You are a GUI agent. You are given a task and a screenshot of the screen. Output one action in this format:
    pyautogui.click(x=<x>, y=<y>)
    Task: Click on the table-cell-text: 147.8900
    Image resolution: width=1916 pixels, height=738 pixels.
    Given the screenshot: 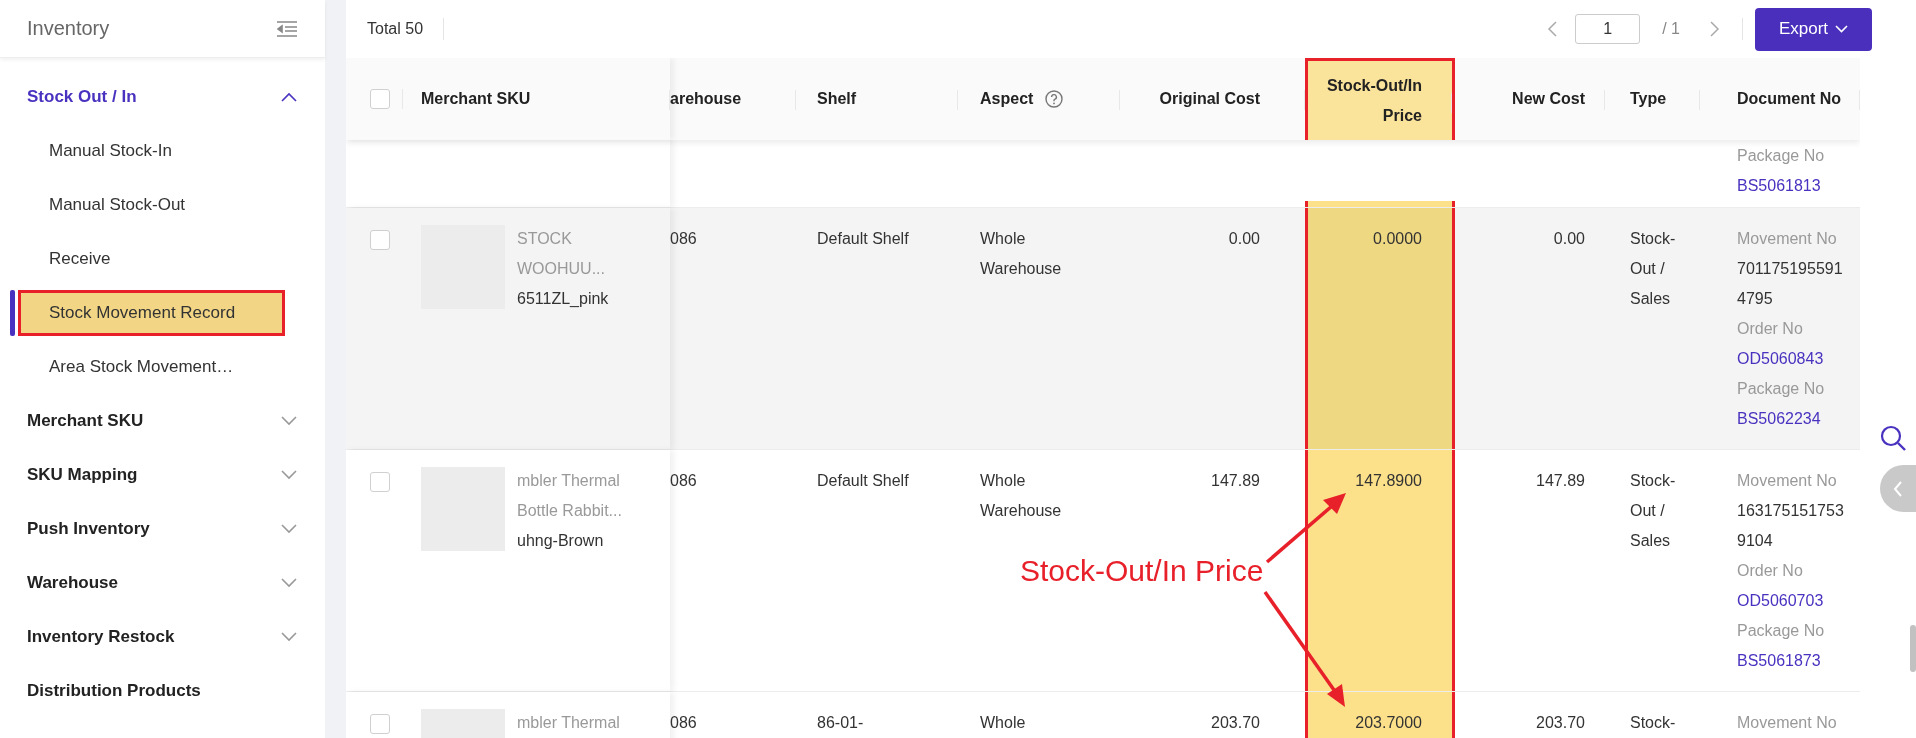 What is the action you would take?
    pyautogui.click(x=1388, y=481)
    